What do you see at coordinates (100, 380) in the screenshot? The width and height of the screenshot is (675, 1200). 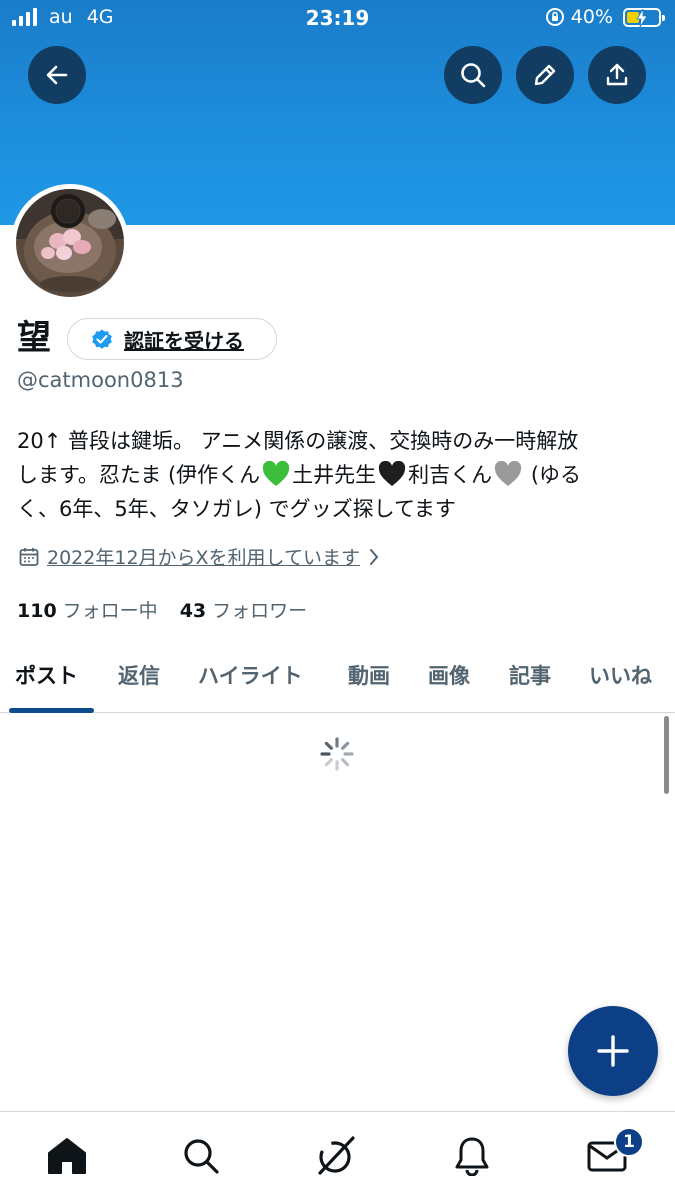 I see `profile-handle: @catmoon0813` at bounding box center [100, 380].